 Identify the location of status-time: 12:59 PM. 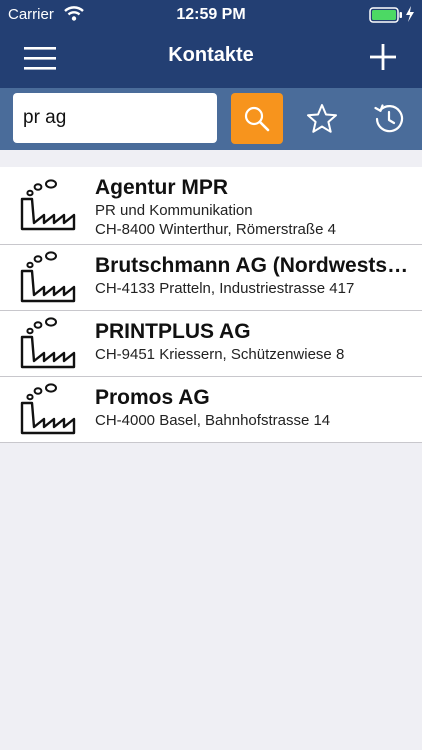
(211, 14).